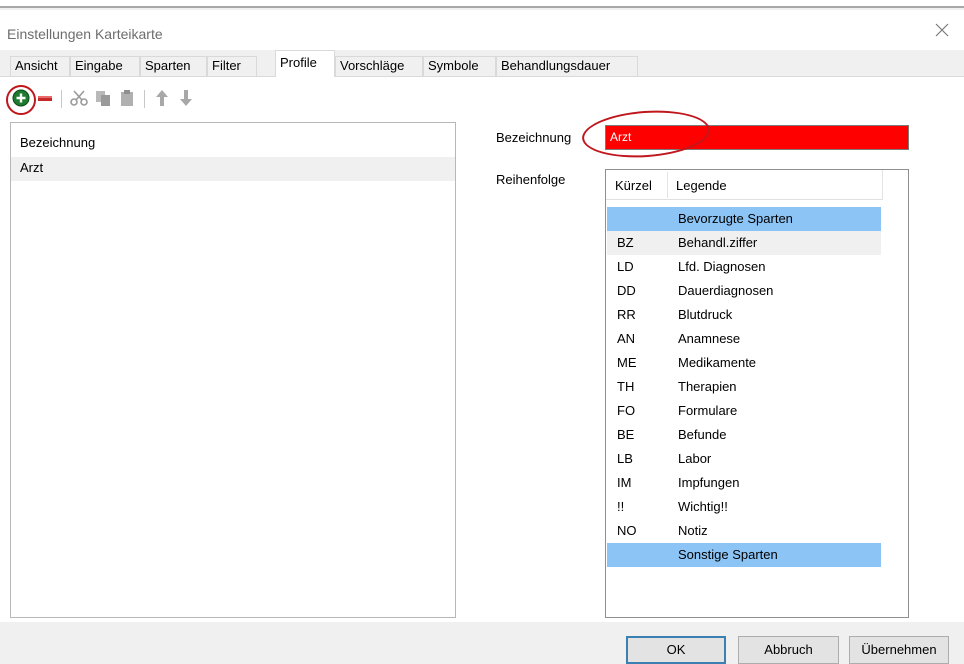  Describe the element at coordinates (701, 185) in the screenshot. I see `column-header-legend: Legende` at that location.